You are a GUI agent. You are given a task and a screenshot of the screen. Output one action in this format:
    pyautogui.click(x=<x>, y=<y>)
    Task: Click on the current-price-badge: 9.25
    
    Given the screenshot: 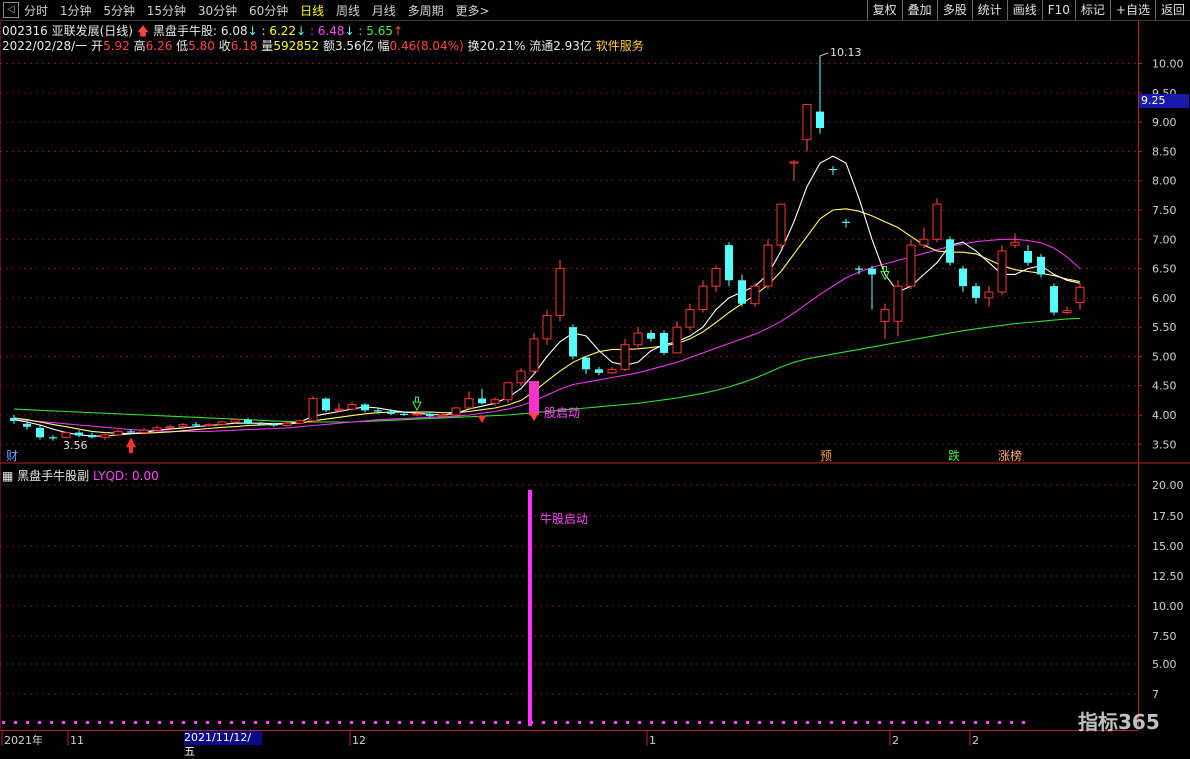 What is the action you would take?
    pyautogui.click(x=1164, y=101)
    